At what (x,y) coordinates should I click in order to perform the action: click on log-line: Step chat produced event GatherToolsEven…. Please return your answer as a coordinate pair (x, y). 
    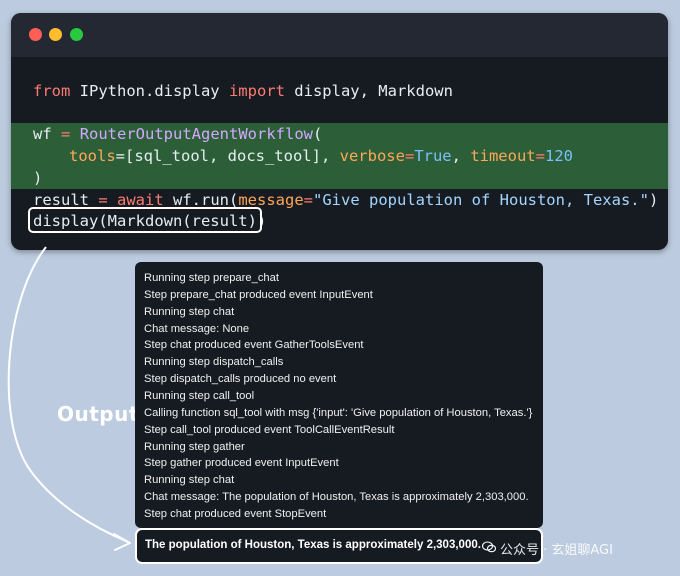
    Looking at the image, I should click on (254, 345).